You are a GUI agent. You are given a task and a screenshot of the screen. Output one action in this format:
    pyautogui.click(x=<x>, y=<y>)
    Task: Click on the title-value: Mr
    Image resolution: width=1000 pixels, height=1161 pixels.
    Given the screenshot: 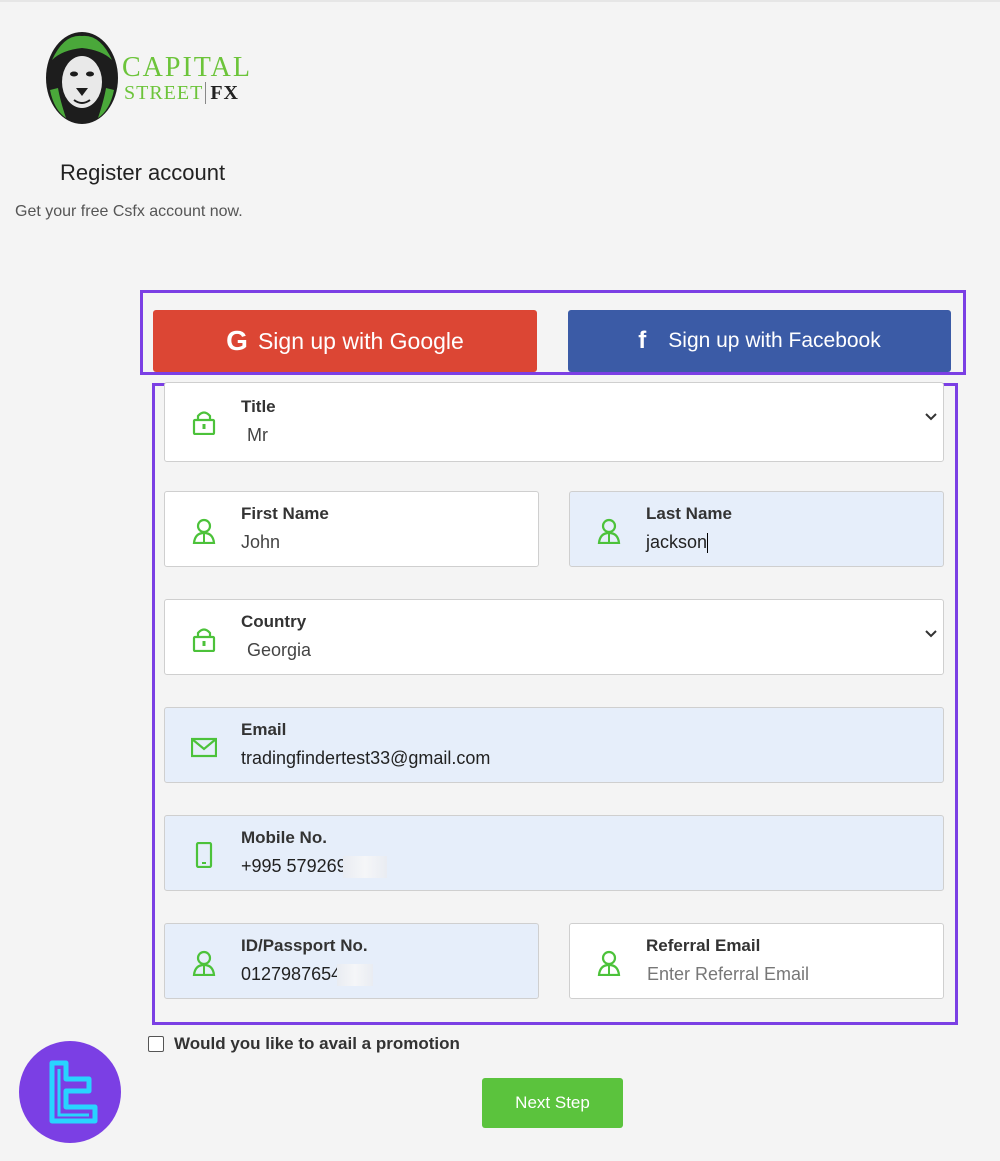 What is the action you would take?
    pyautogui.click(x=257, y=435)
    